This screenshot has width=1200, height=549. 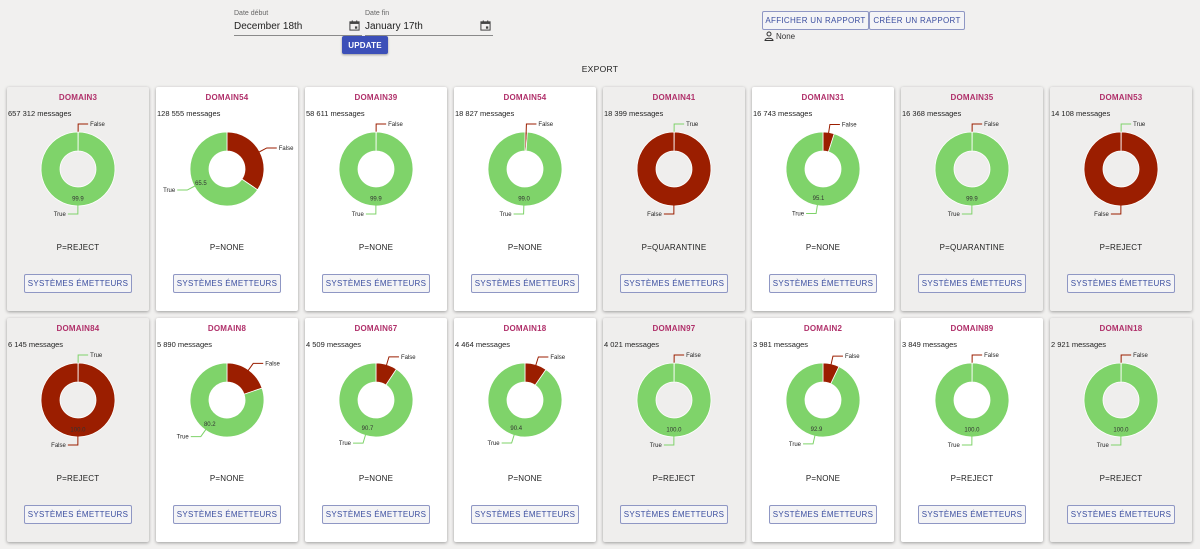 What do you see at coordinates (634, 113) in the screenshot?
I see `message-count: 18 399 messages` at bounding box center [634, 113].